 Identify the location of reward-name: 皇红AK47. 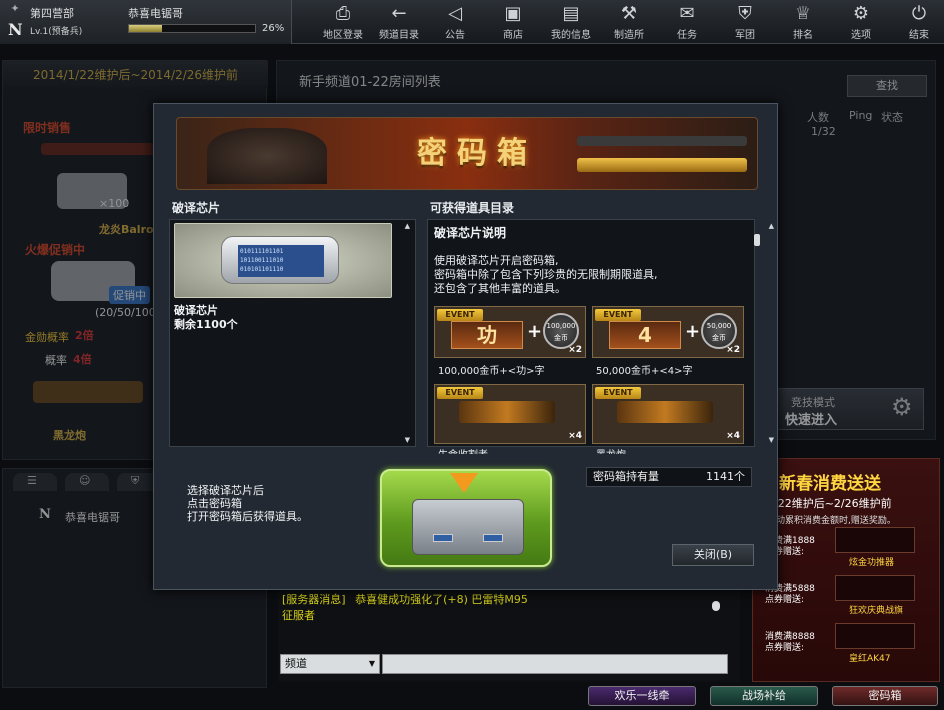
(870, 659).